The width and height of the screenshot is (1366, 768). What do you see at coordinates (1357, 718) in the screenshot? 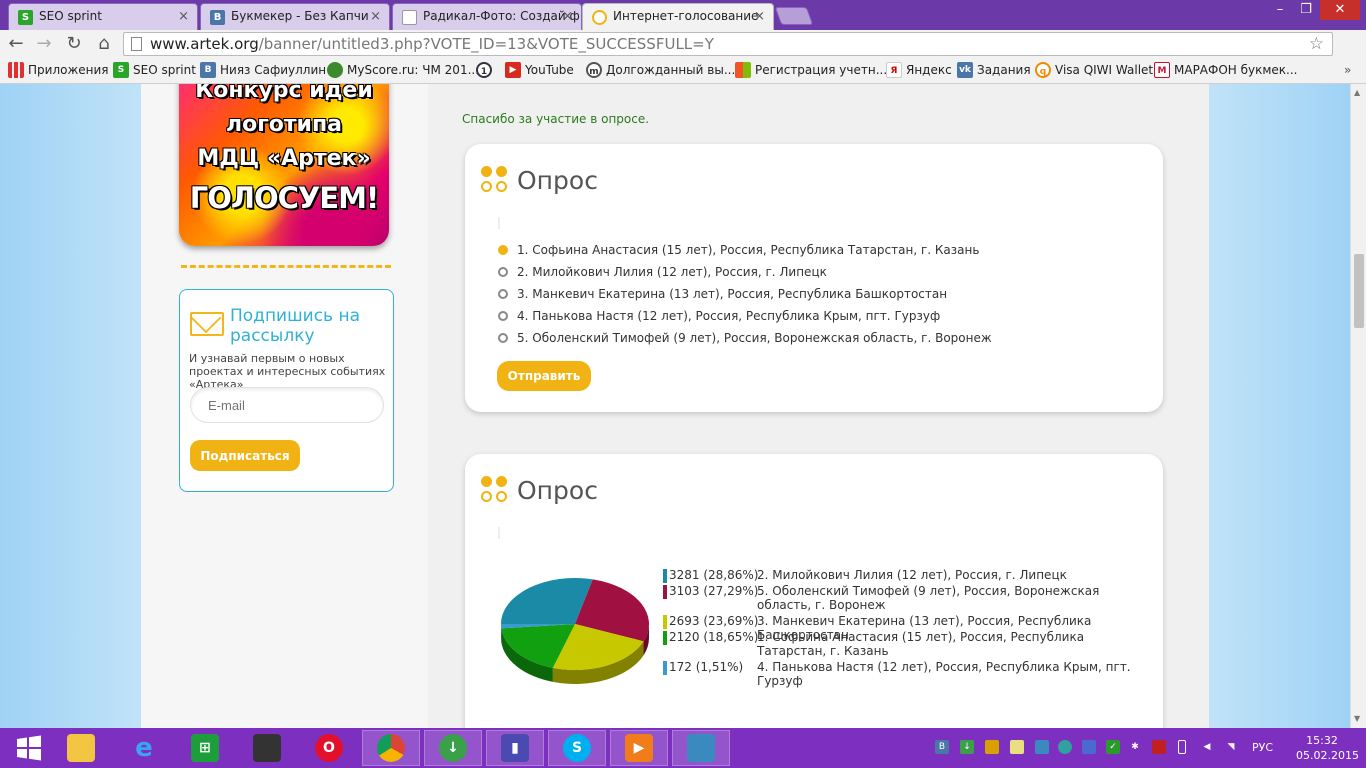
I see `scroll-down-icon: ▼` at bounding box center [1357, 718].